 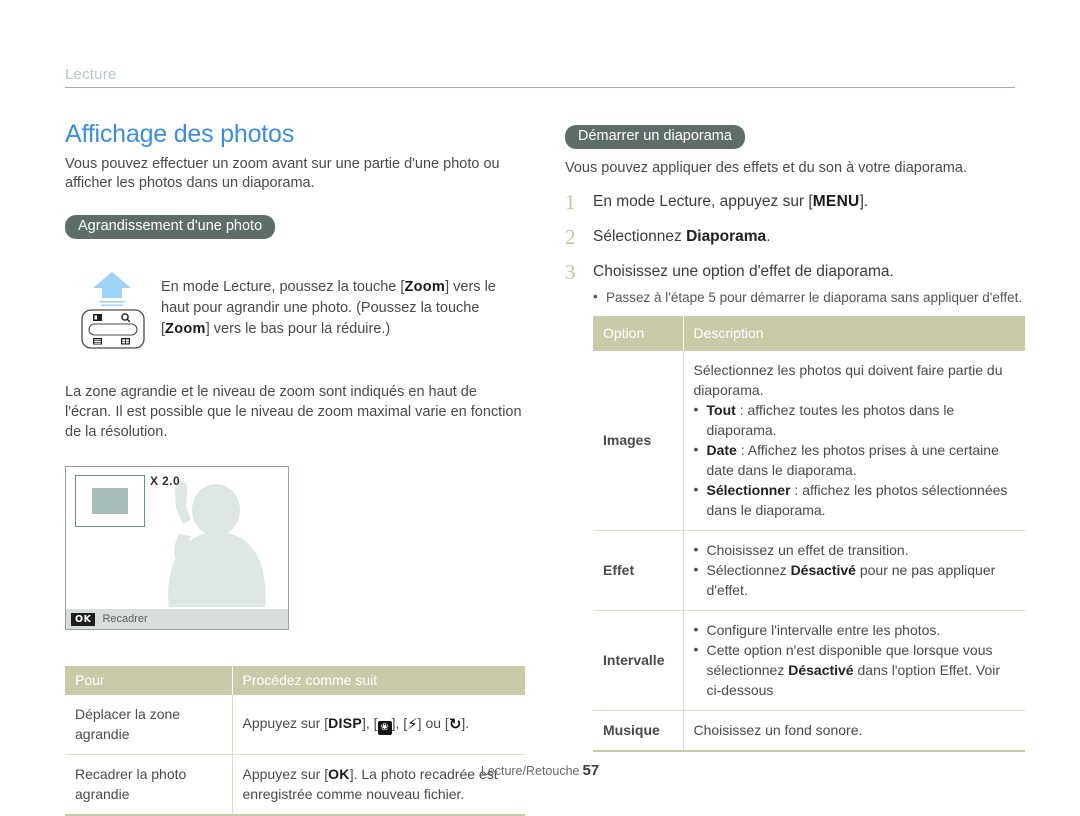 What do you see at coordinates (148, 680) in the screenshot?
I see `col-header-pour: Pour` at bounding box center [148, 680].